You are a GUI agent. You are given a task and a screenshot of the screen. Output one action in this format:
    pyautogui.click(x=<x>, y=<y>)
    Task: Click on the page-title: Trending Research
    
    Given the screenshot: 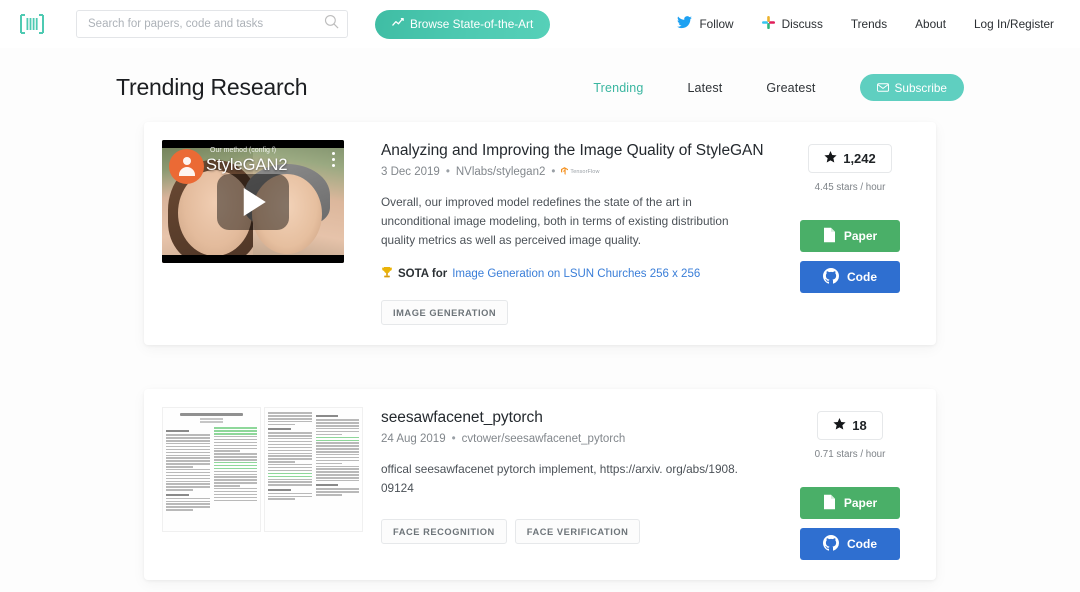 What is the action you would take?
    pyautogui.click(x=212, y=87)
    